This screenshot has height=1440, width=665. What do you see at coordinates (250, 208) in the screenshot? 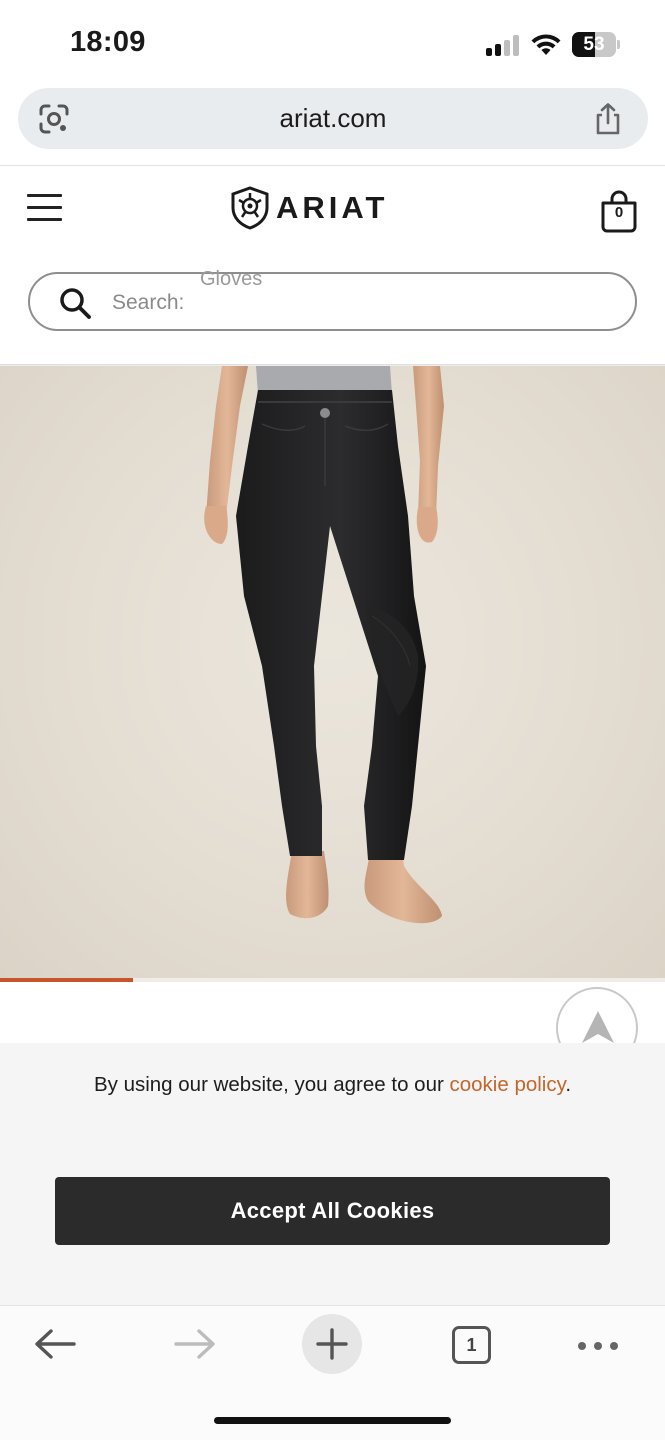
I see `ariat-shield-icon` at bounding box center [250, 208].